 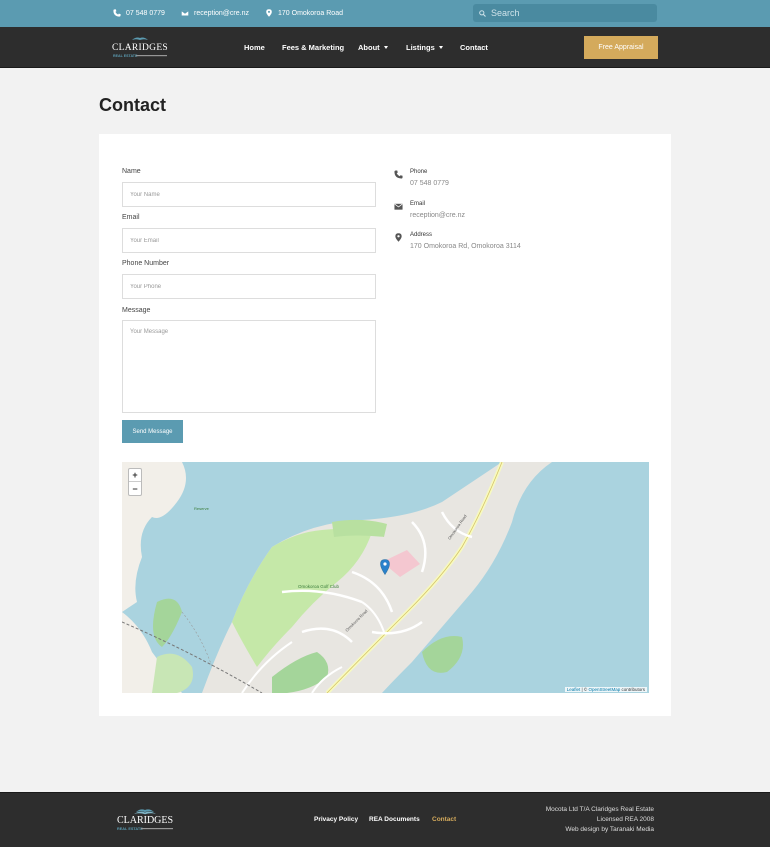 I want to click on map-label-reserve: Reserve, so click(x=202, y=508).